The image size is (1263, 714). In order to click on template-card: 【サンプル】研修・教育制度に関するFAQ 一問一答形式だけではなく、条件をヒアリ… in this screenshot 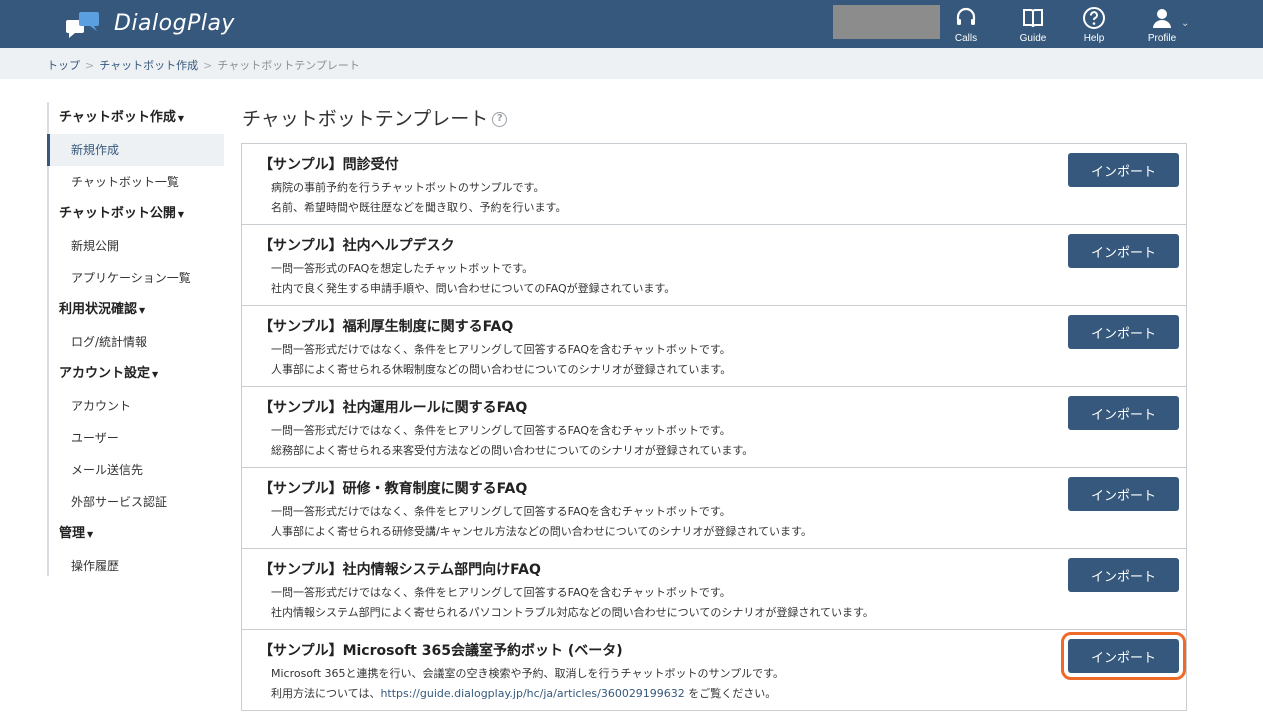, I will do `click(714, 508)`.